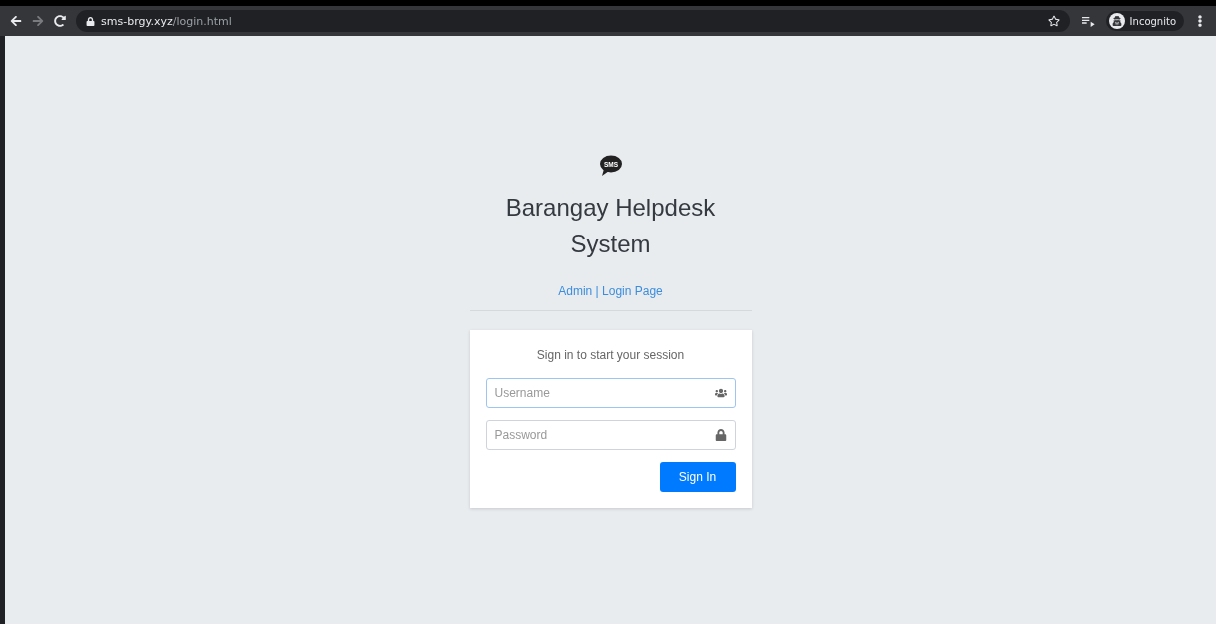 This screenshot has width=1216, height=624. What do you see at coordinates (1116, 21) in the screenshot?
I see `incognito-icon` at bounding box center [1116, 21].